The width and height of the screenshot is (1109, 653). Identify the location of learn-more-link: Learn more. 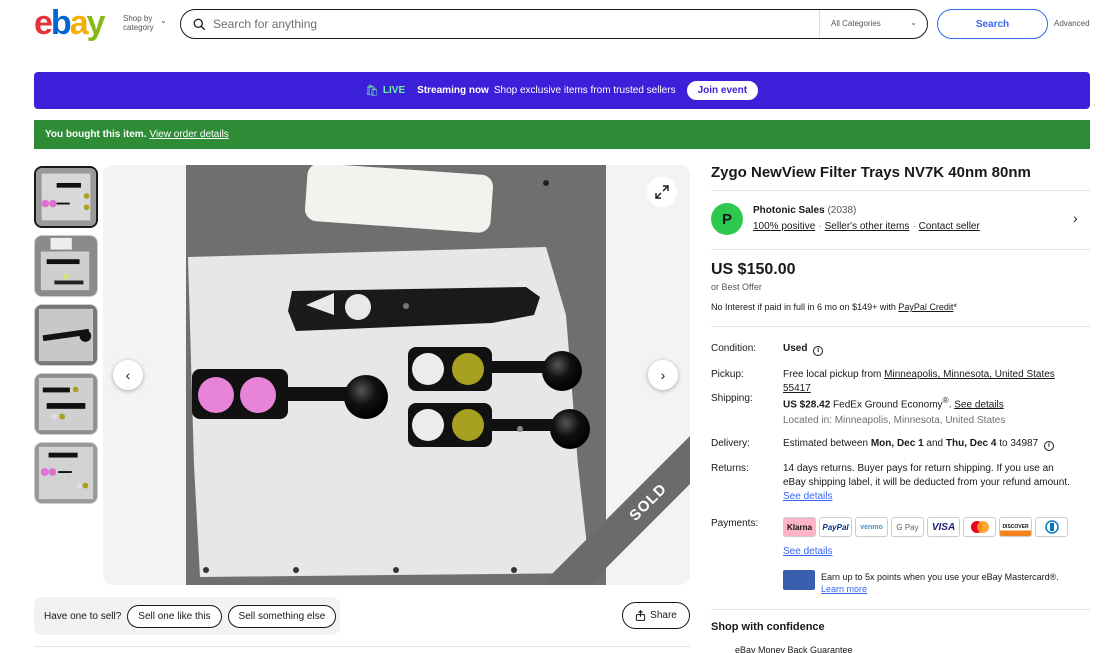
(844, 589).